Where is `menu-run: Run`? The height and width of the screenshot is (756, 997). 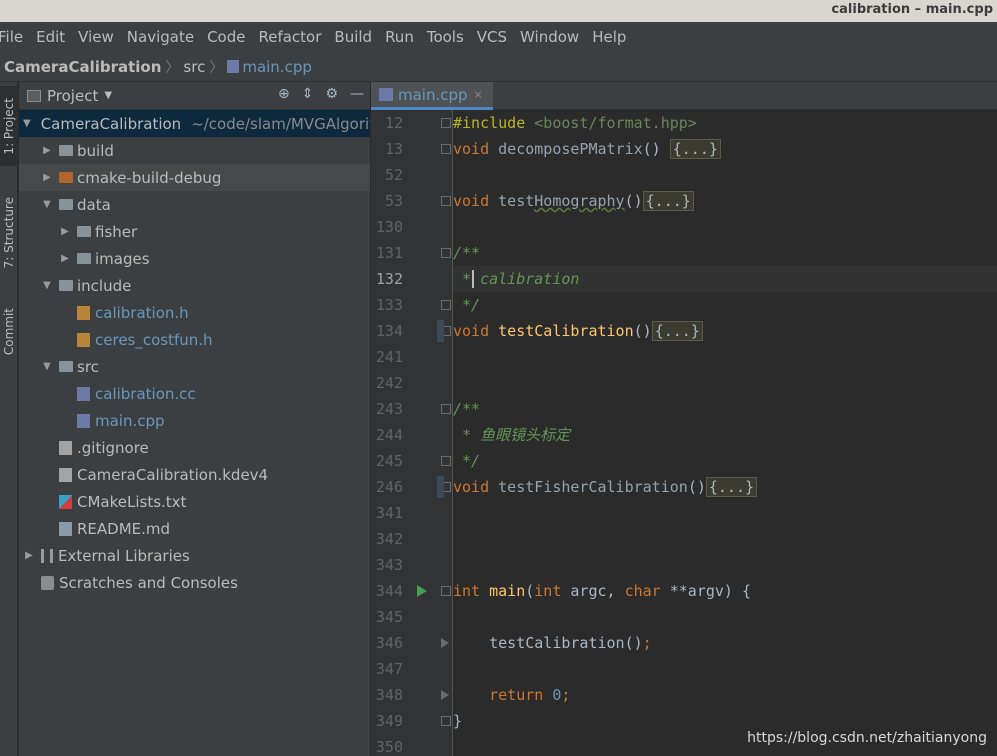 menu-run: Run is located at coordinates (399, 37).